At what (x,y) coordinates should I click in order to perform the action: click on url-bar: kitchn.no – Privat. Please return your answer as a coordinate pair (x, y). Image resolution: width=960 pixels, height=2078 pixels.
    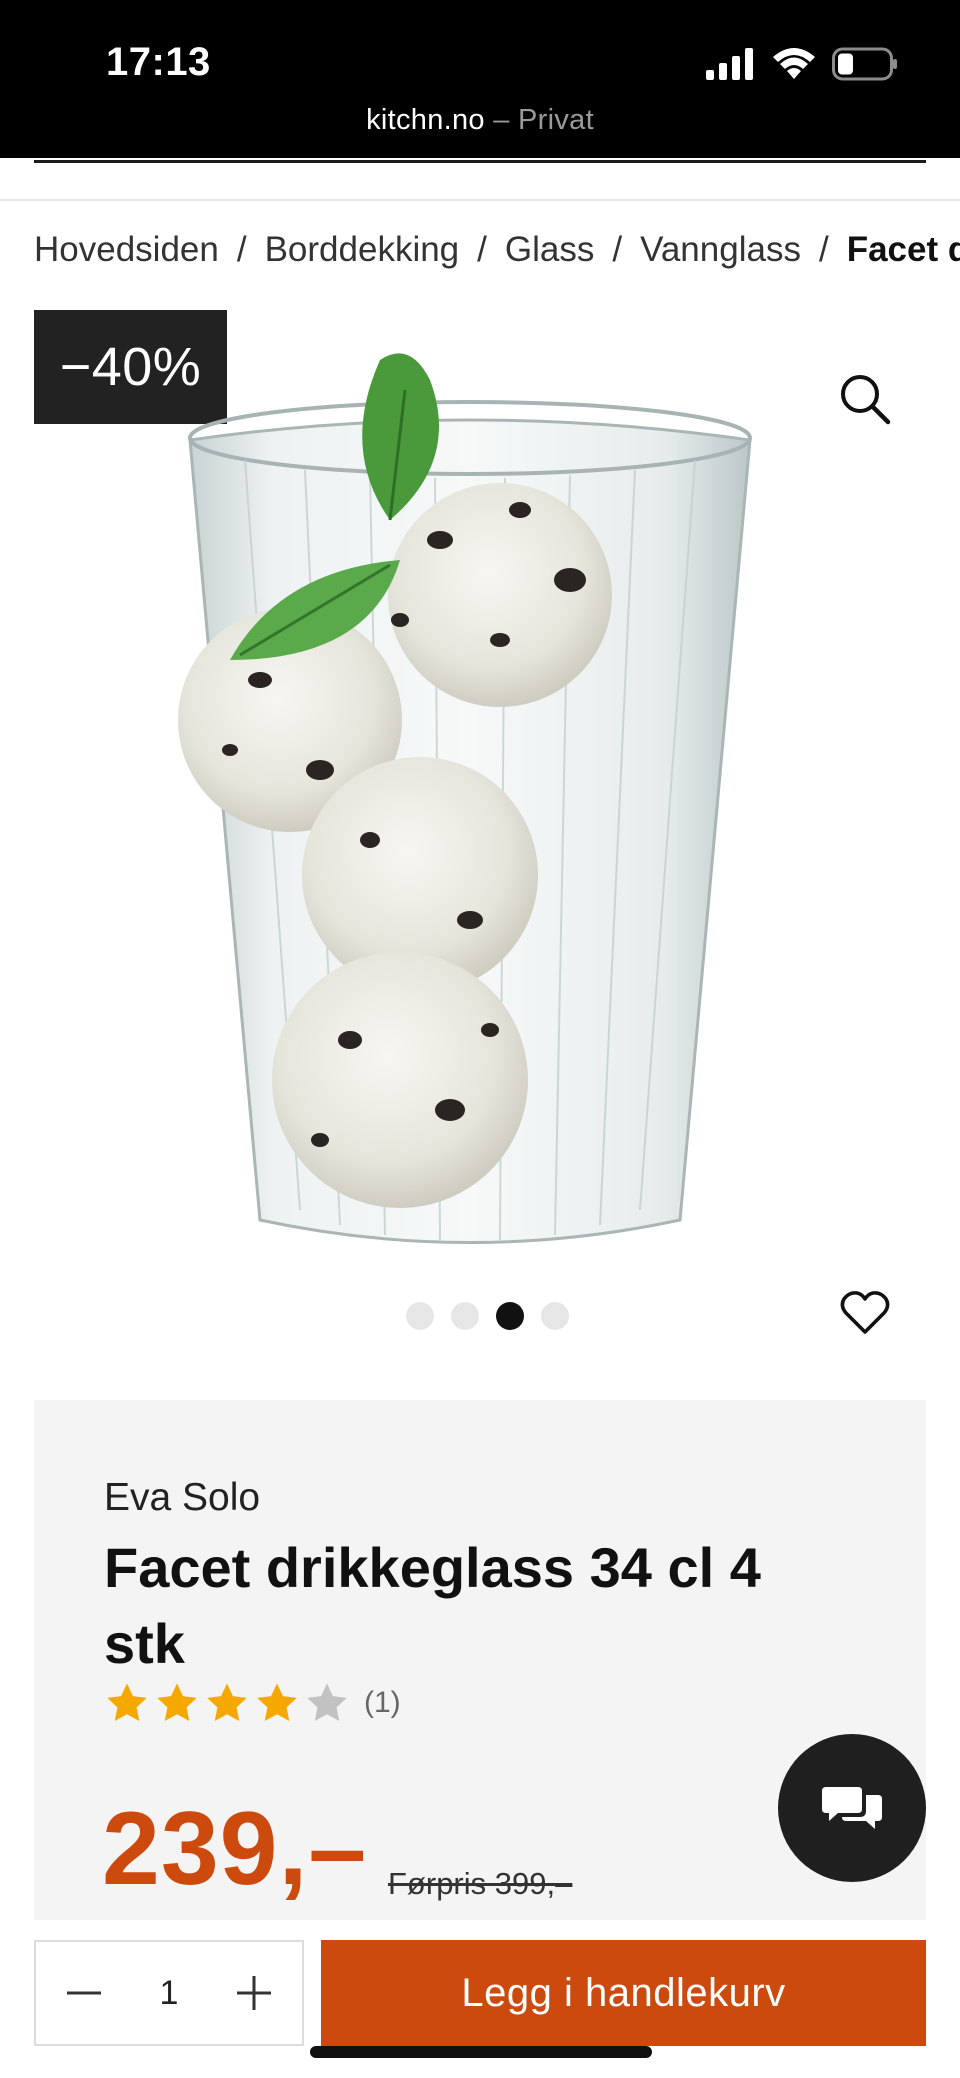
    Looking at the image, I should click on (480, 120).